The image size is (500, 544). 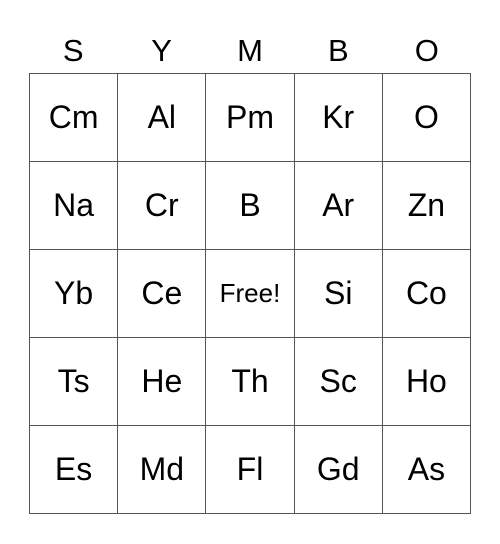 I want to click on bingo-cell: Al, so click(x=162, y=118).